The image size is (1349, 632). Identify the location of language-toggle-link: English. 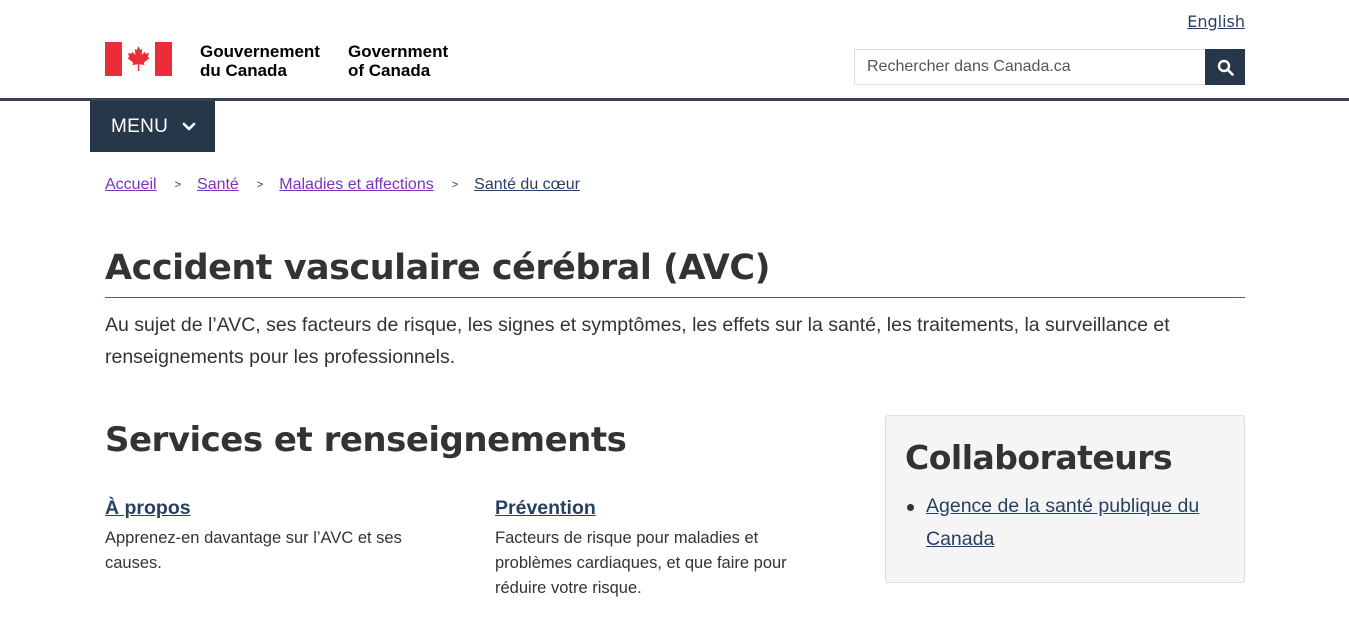
(1216, 21).